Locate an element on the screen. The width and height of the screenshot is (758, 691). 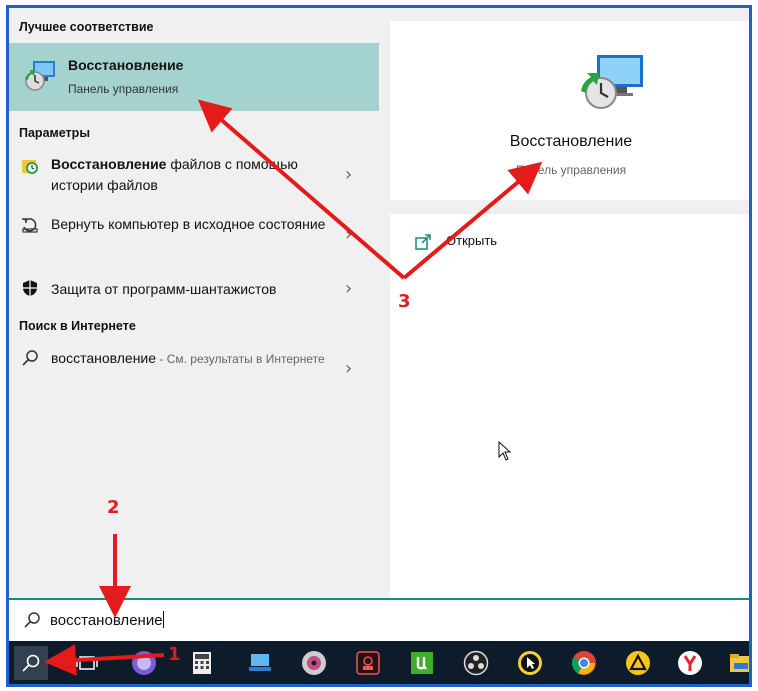
taskbar-messenger is located at coordinates (144, 663).